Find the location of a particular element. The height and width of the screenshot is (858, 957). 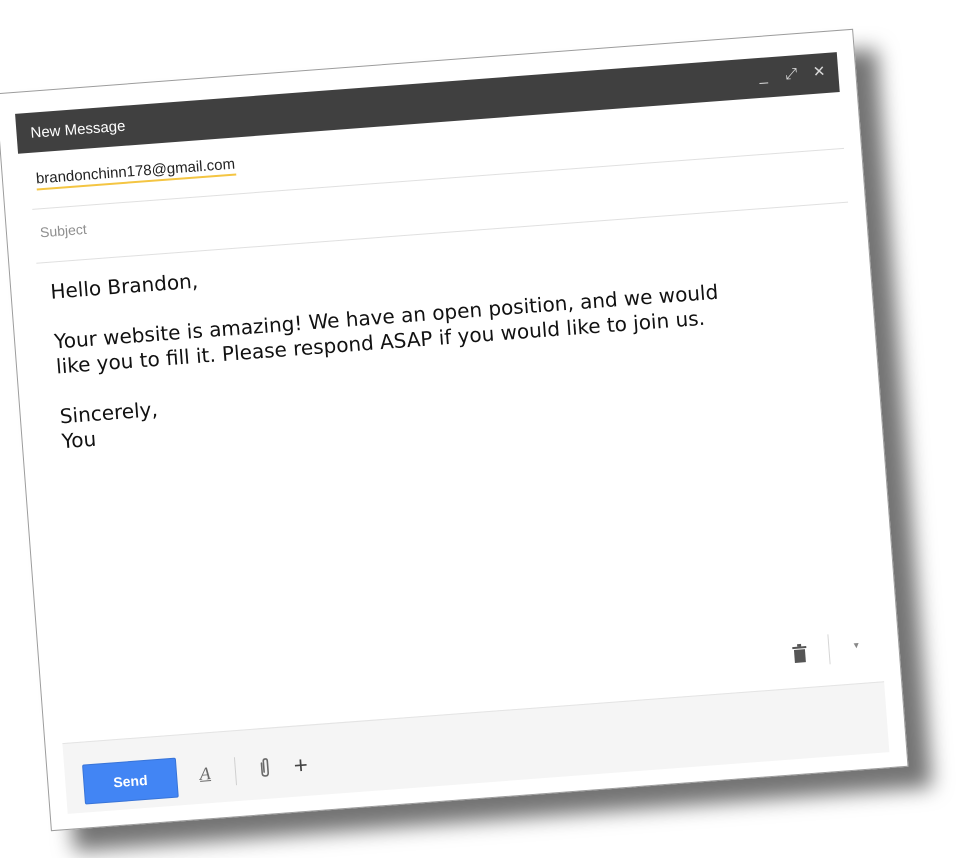

window-title: New Message is located at coordinates (77, 129).